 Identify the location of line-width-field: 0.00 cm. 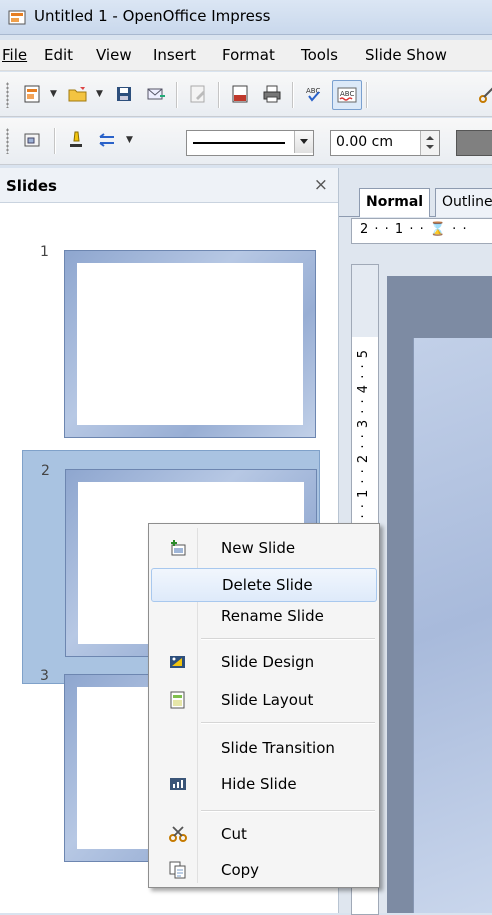
(385, 143).